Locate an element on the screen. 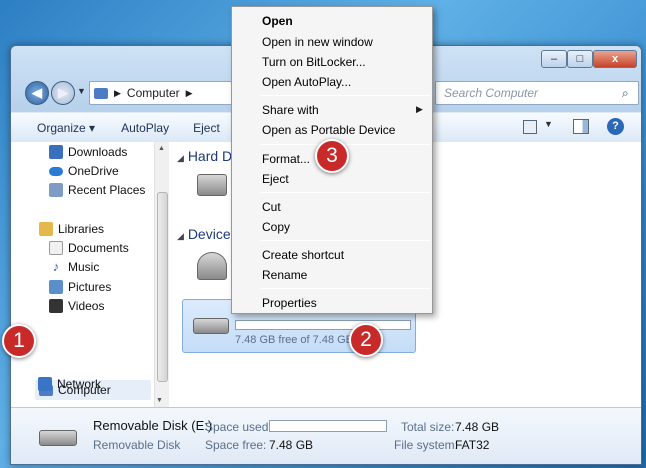 This screenshot has height=468, width=646. recent-places-icon is located at coordinates (56, 190).